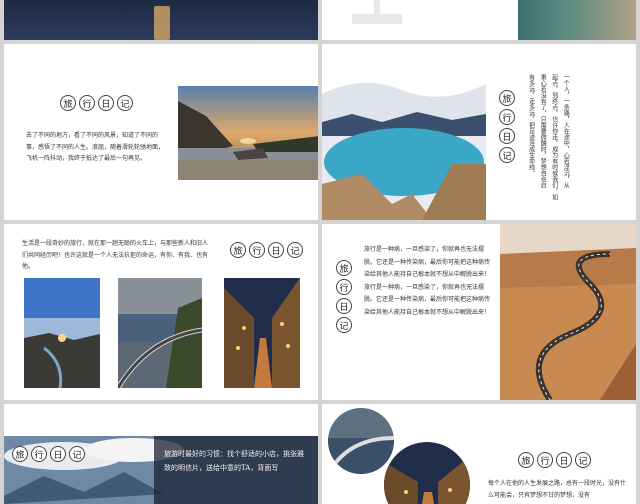 The image size is (640, 504). I want to click on text-column: 果心若没有了，只需要微醺时，梦想自会启, so click(543, 131).